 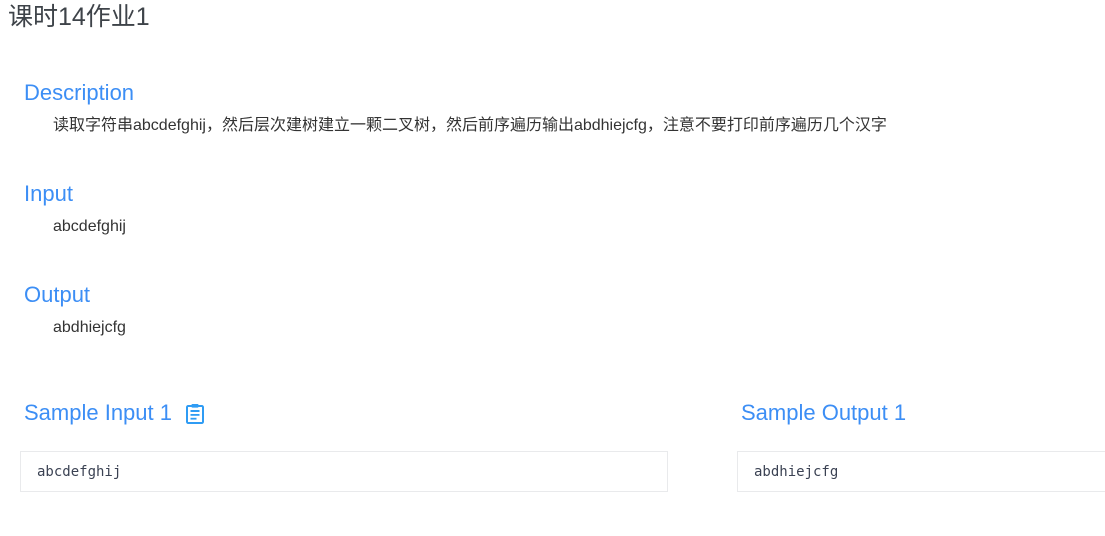 What do you see at coordinates (75, 310) in the screenshot?
I see `section-output: Output abdhiejcfg` at bounding box center [75, 310].